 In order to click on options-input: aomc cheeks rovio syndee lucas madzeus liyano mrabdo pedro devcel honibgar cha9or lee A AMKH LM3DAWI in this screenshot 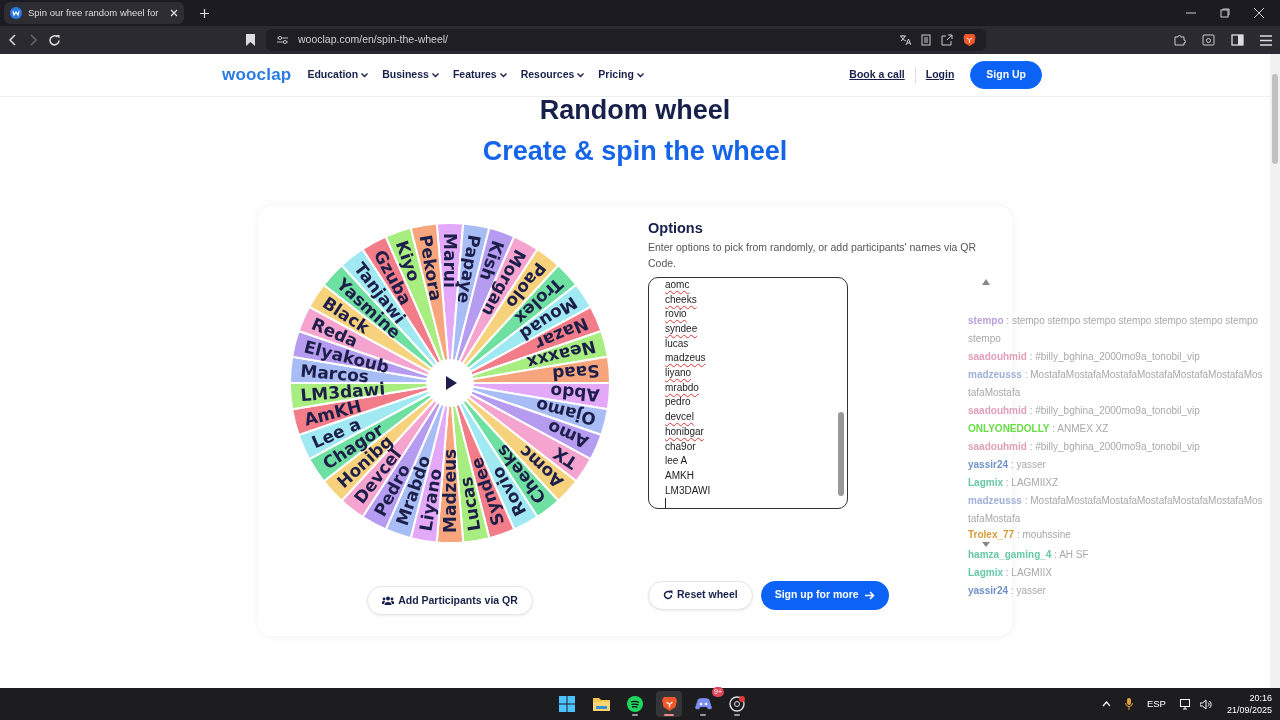, I will do `click(748, 392)`.